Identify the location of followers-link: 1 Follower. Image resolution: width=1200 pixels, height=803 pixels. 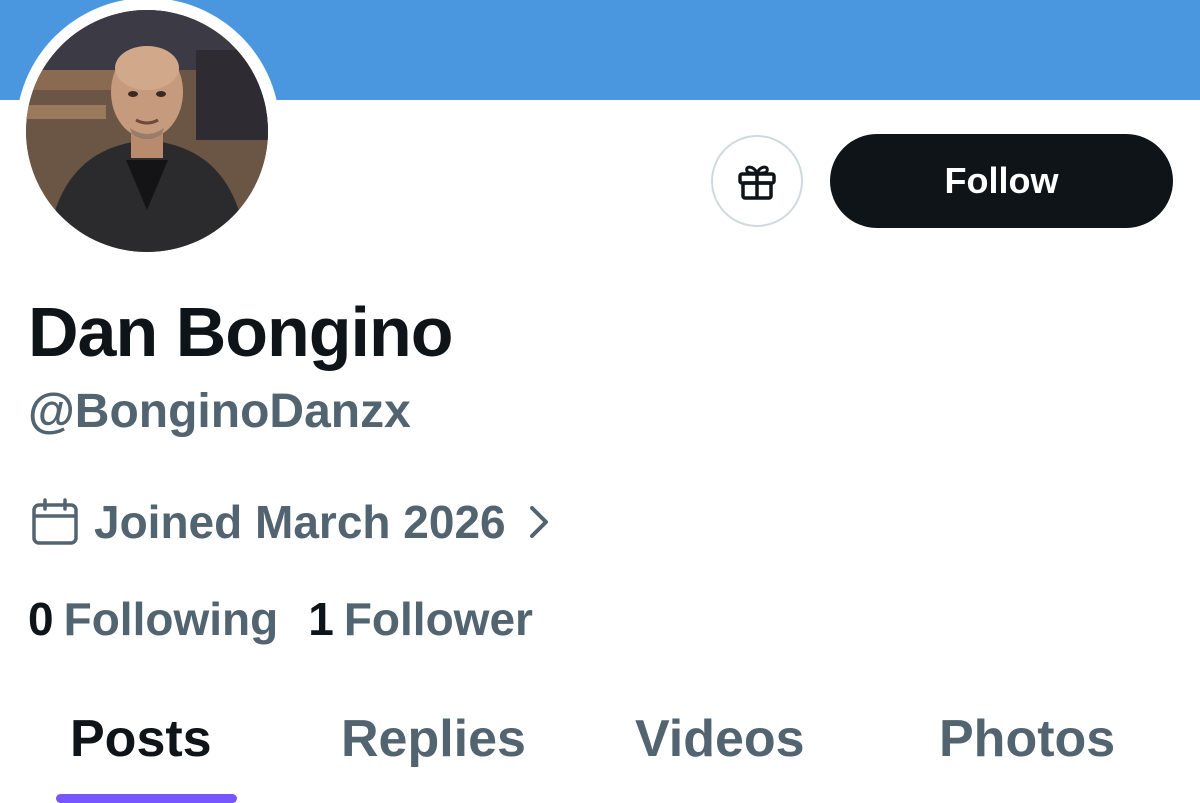
(420, 619).